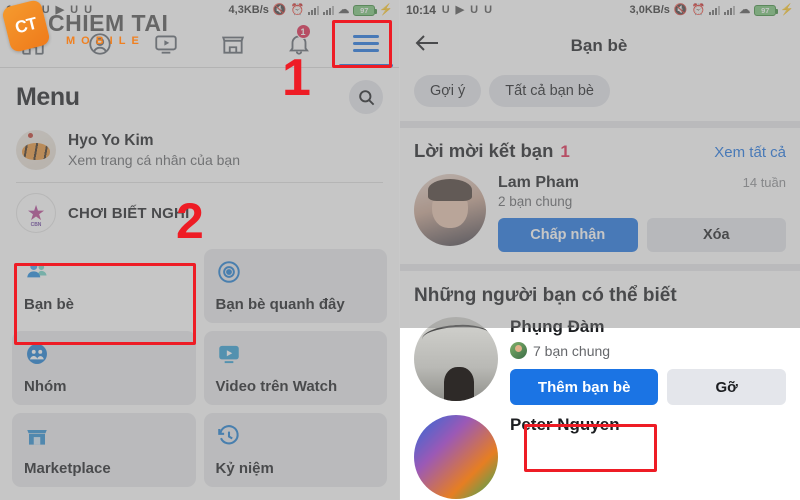 This screenshot has height=500, width=800. I want to click on nearby-icon, so click(228, 272).